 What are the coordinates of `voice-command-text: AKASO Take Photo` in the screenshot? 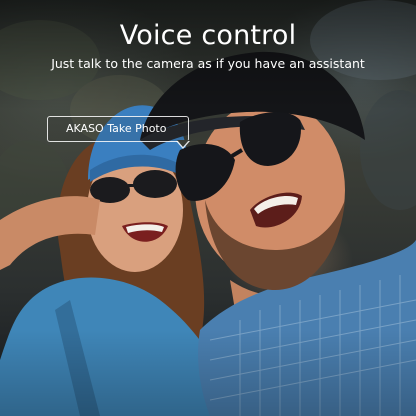 It's located at (116, 128).